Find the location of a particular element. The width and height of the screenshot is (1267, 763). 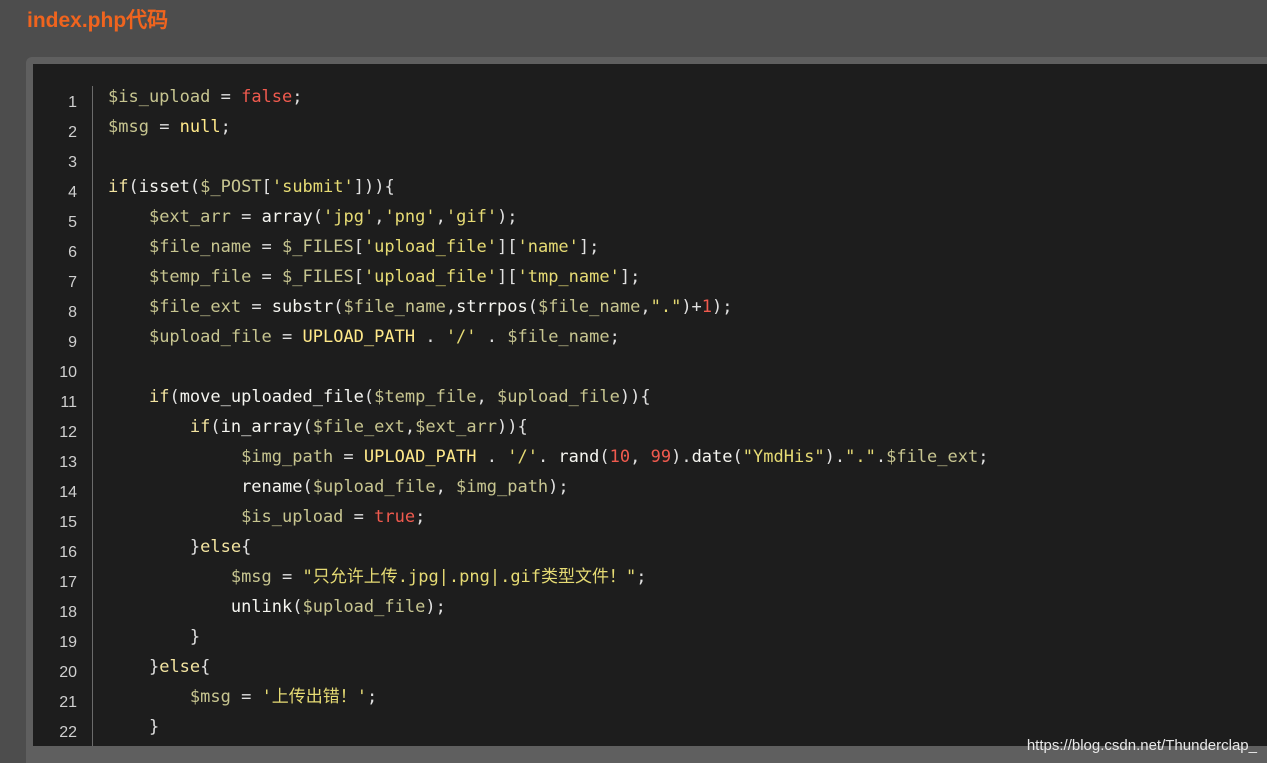

code-token: 'name' is located at coordinates (548, 247).